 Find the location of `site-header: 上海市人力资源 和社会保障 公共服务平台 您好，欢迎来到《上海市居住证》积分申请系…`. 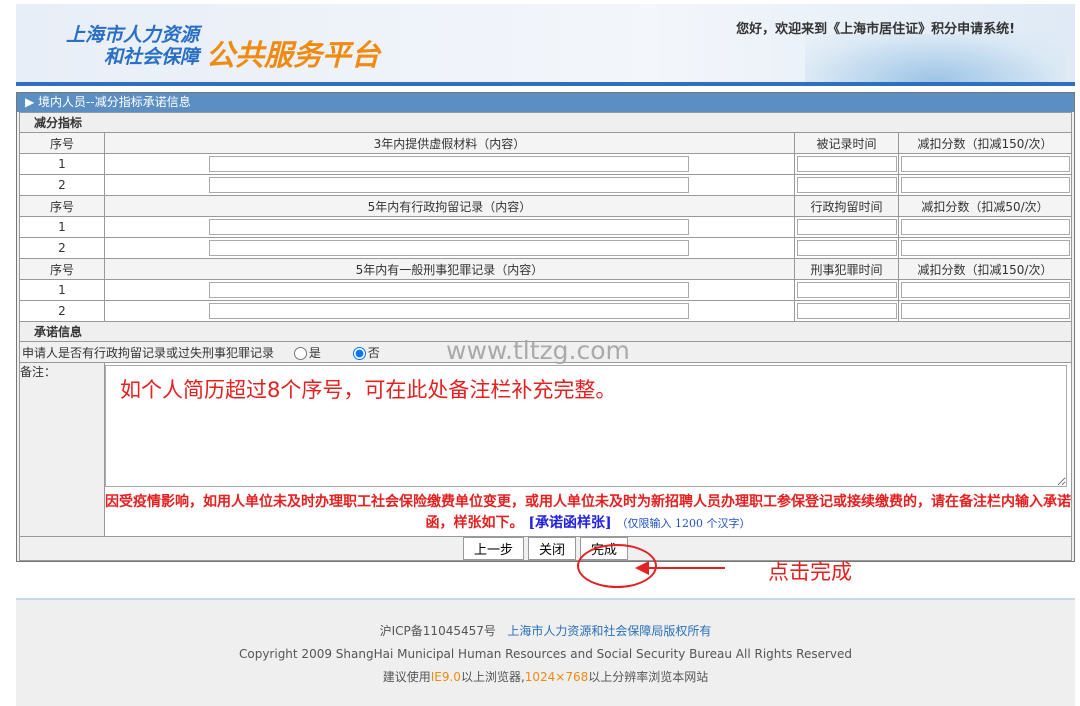

site-header: 上海市人力资源 和社会保障 公共服务平台 您好，欢迎来到《上海市居住证》积分申请系… is located at coordinates (545, 45).